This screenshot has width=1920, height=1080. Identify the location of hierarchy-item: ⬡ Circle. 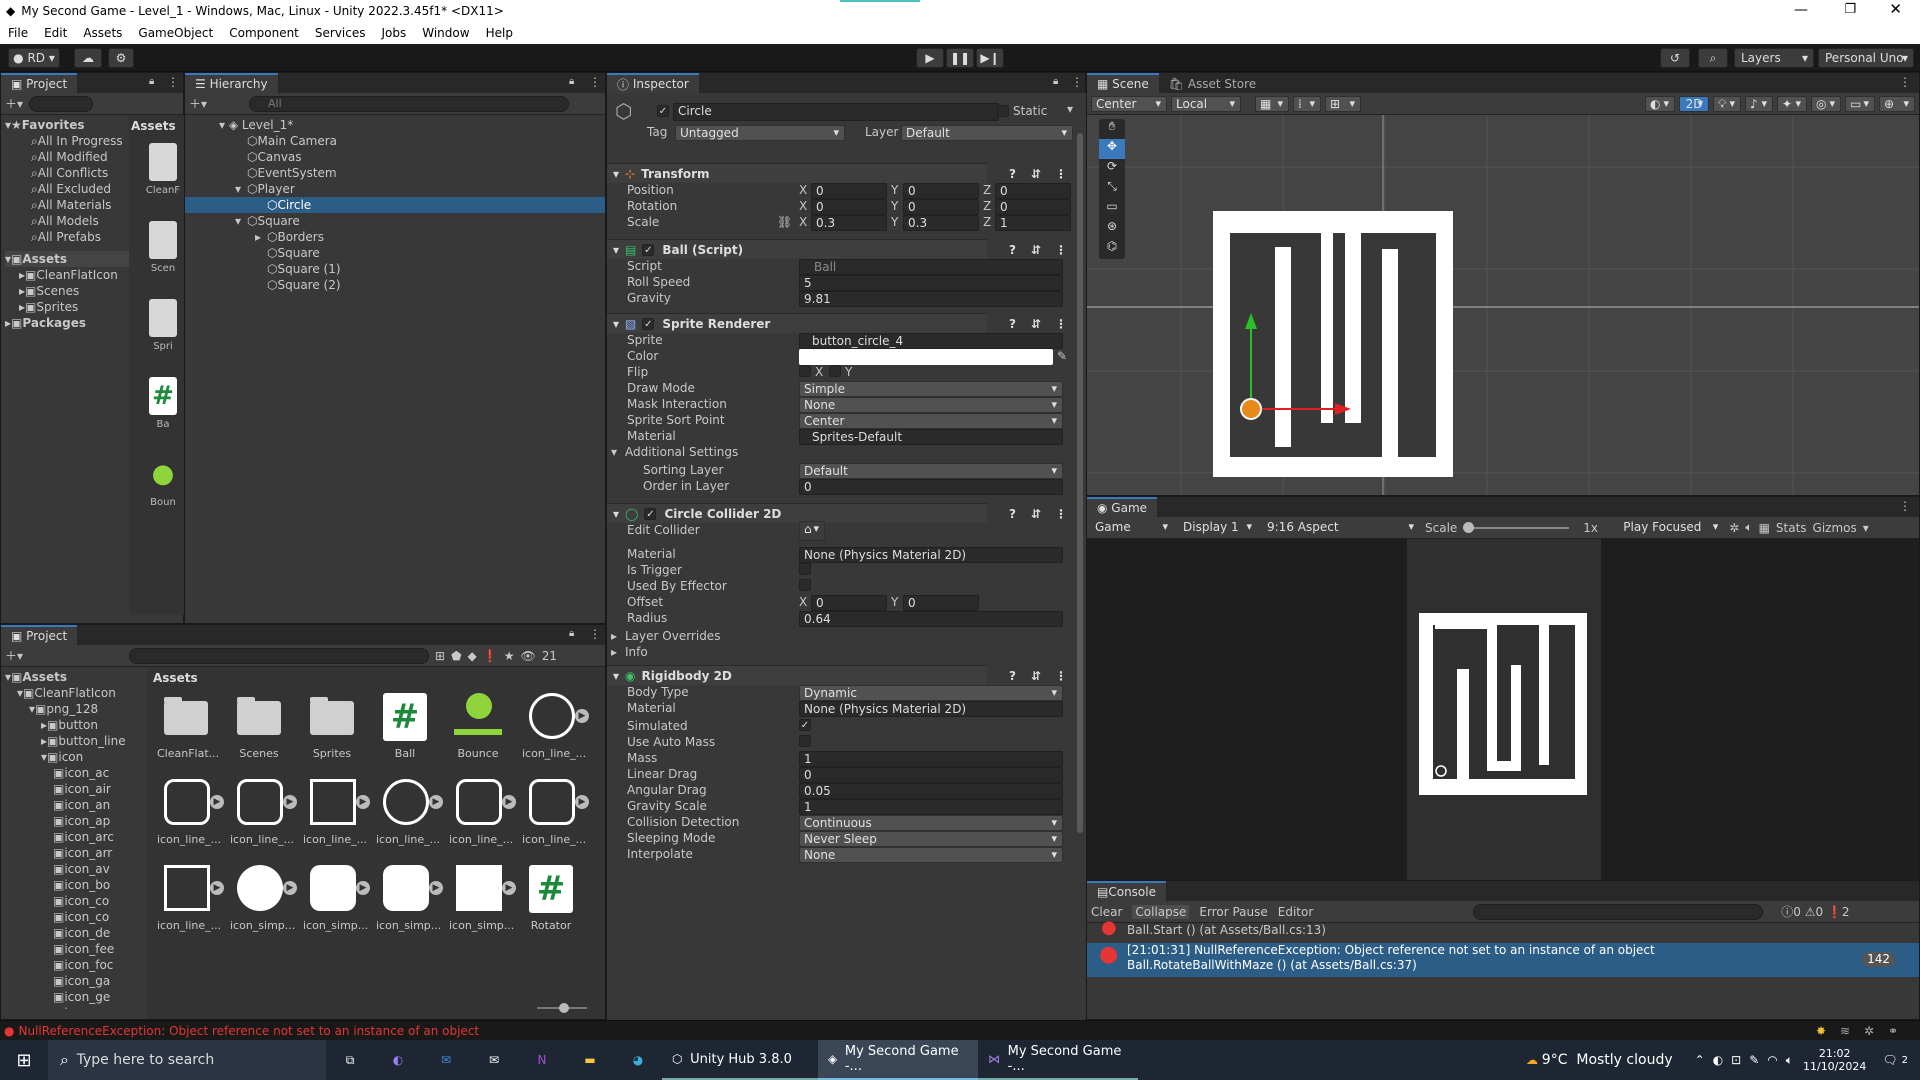
(395, 205).